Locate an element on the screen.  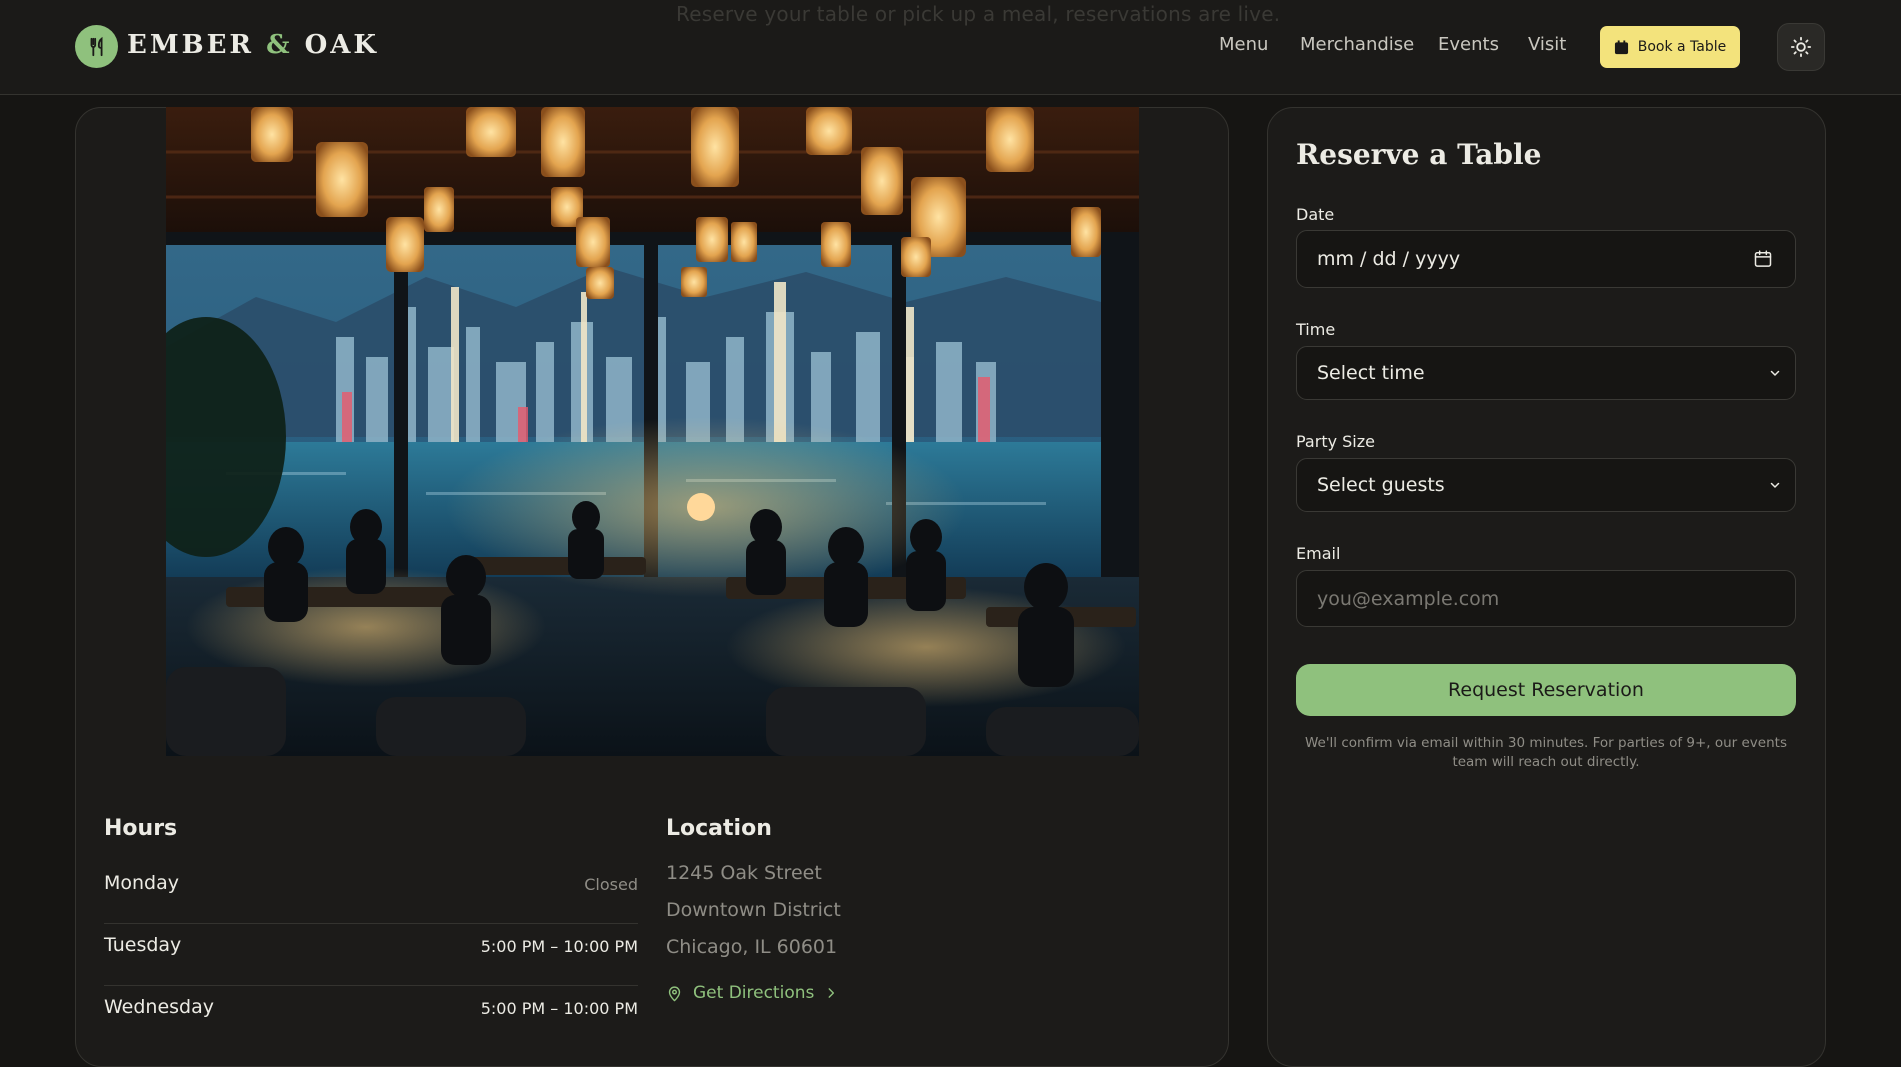
utensils-icon is located at coordinates (96, 46).